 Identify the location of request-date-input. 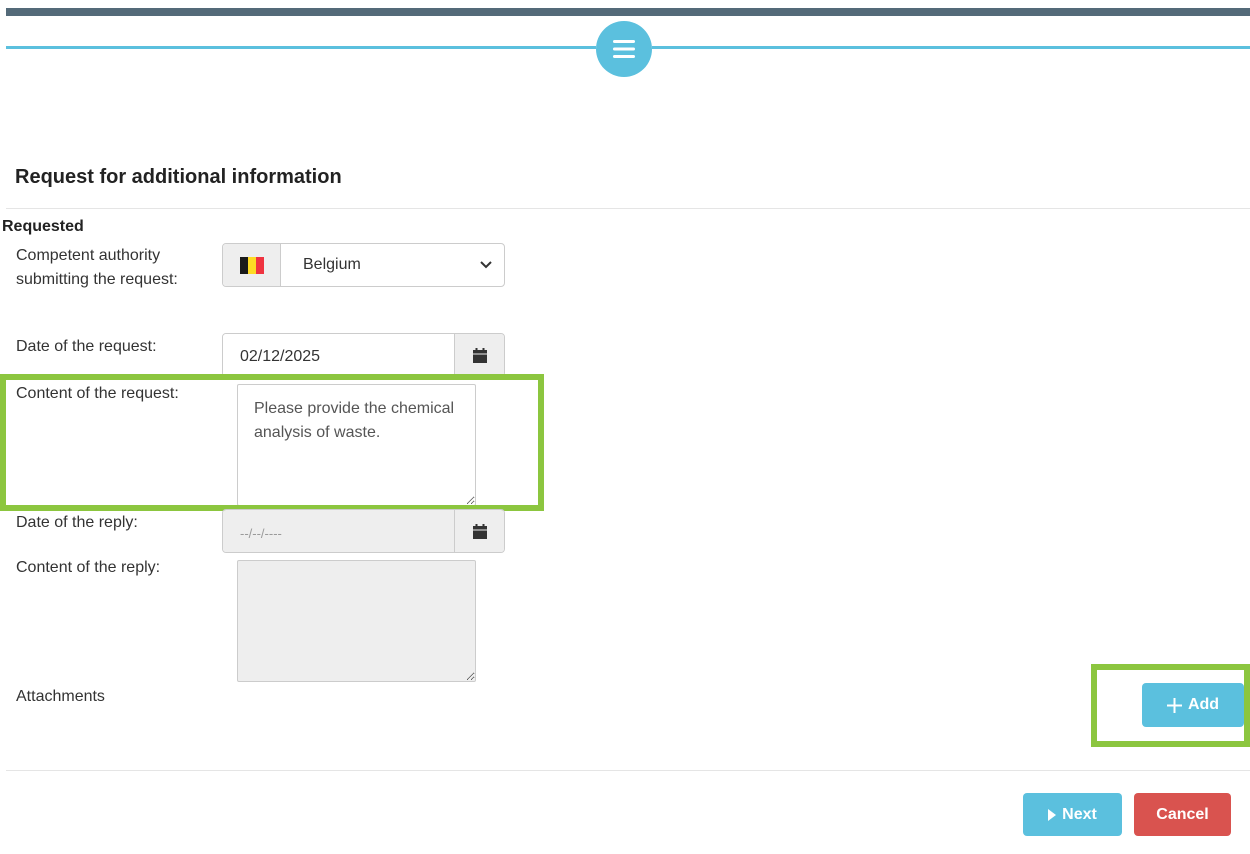
(338, 355).